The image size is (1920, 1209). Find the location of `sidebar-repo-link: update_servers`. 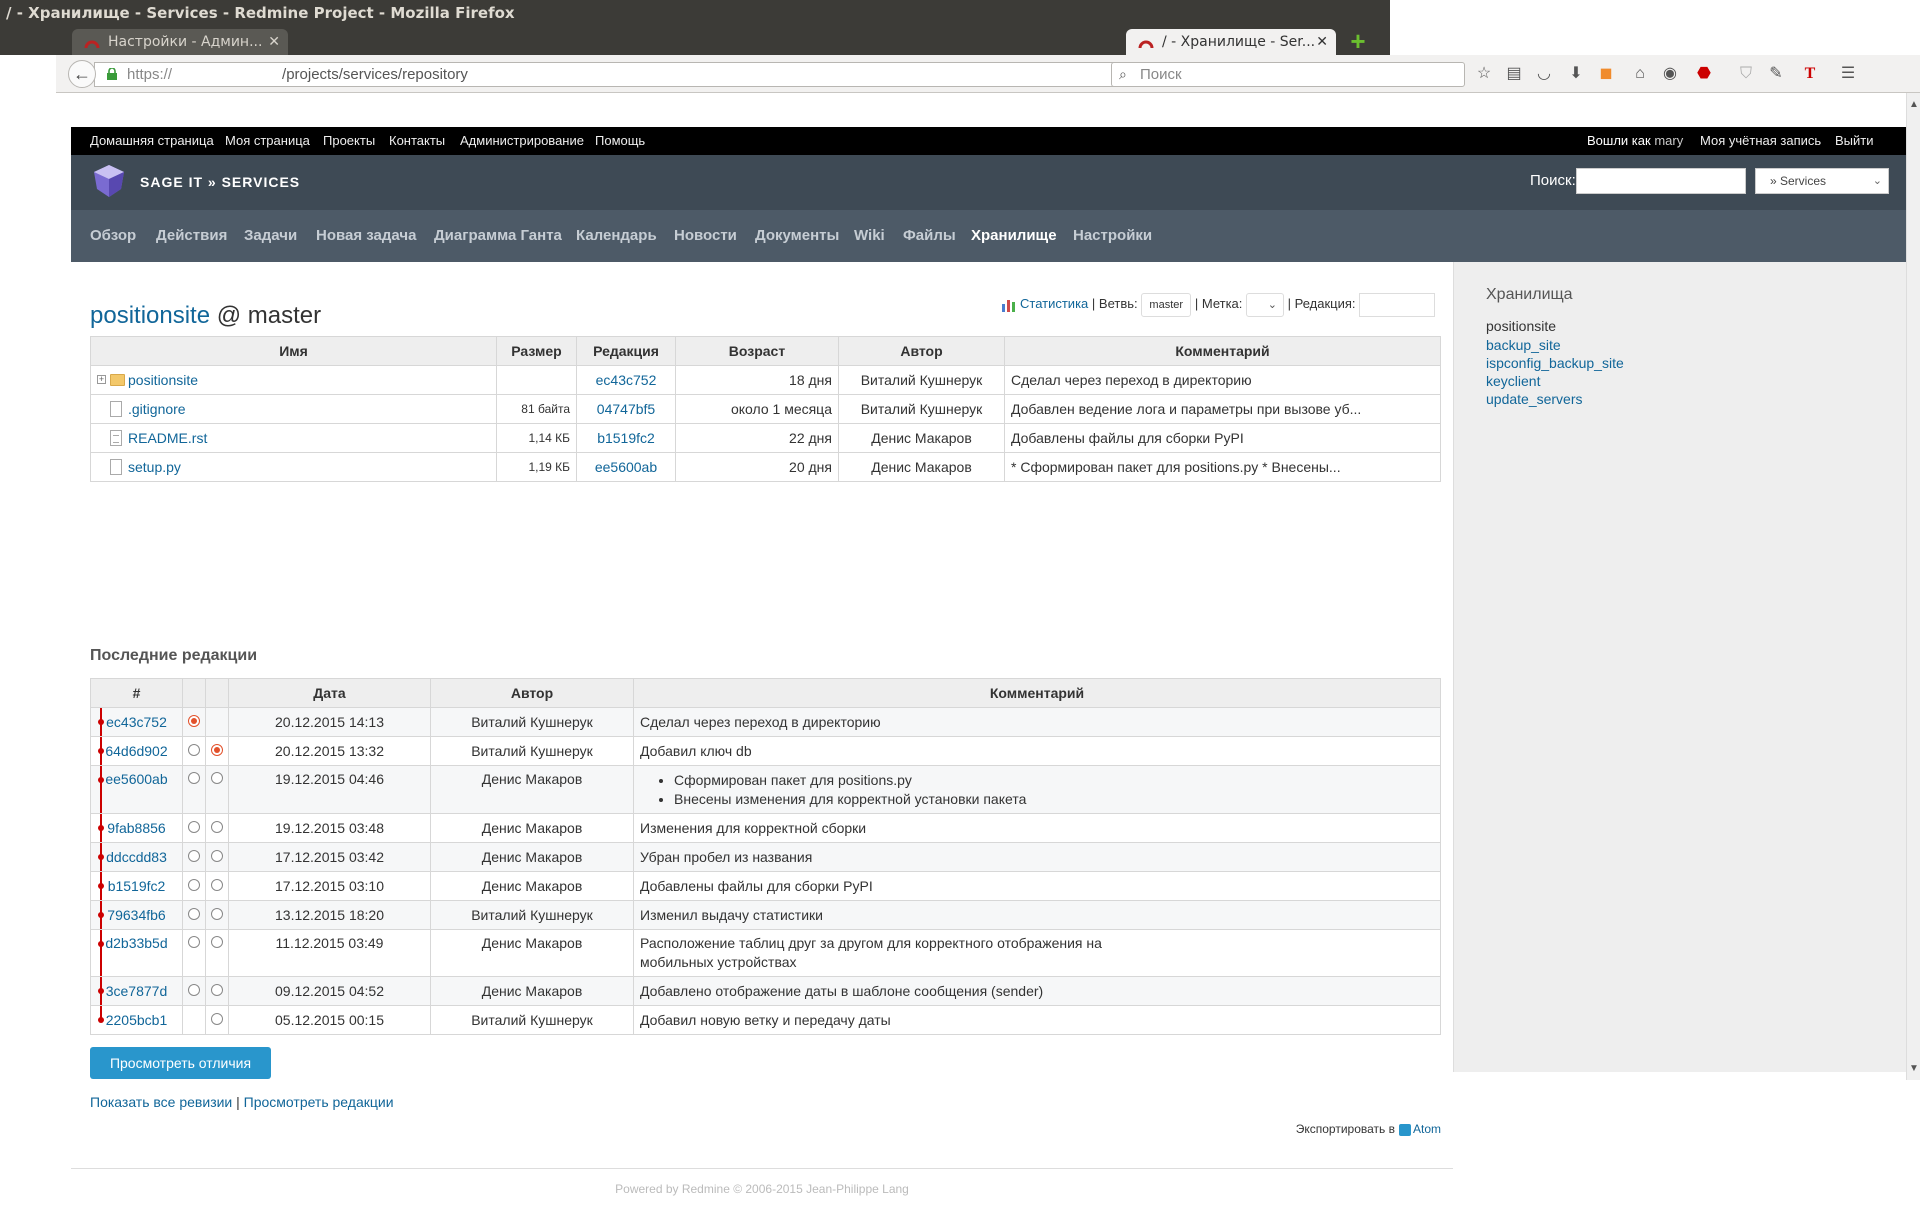

sidebar-repo-link: update_servers is located at coordinates (1534, 399).